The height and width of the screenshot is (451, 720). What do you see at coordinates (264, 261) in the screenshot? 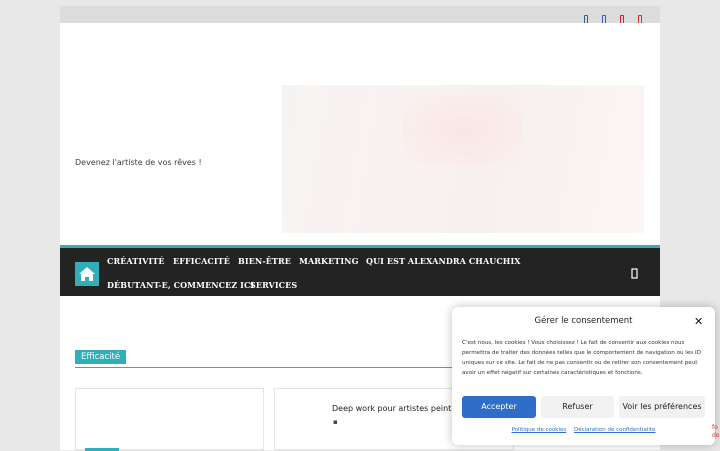
I see `nav-item-bien-etre: BIEN-ÊTRE` at bounding box center [264, 261].